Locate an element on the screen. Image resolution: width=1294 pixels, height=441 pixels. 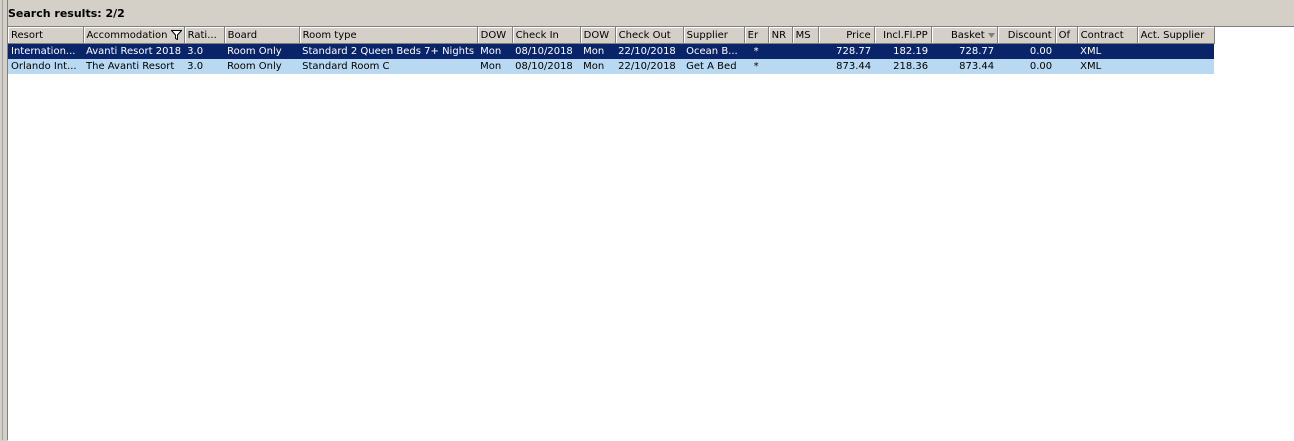
column-header-of: Of is located at coordinates (1066, 35).